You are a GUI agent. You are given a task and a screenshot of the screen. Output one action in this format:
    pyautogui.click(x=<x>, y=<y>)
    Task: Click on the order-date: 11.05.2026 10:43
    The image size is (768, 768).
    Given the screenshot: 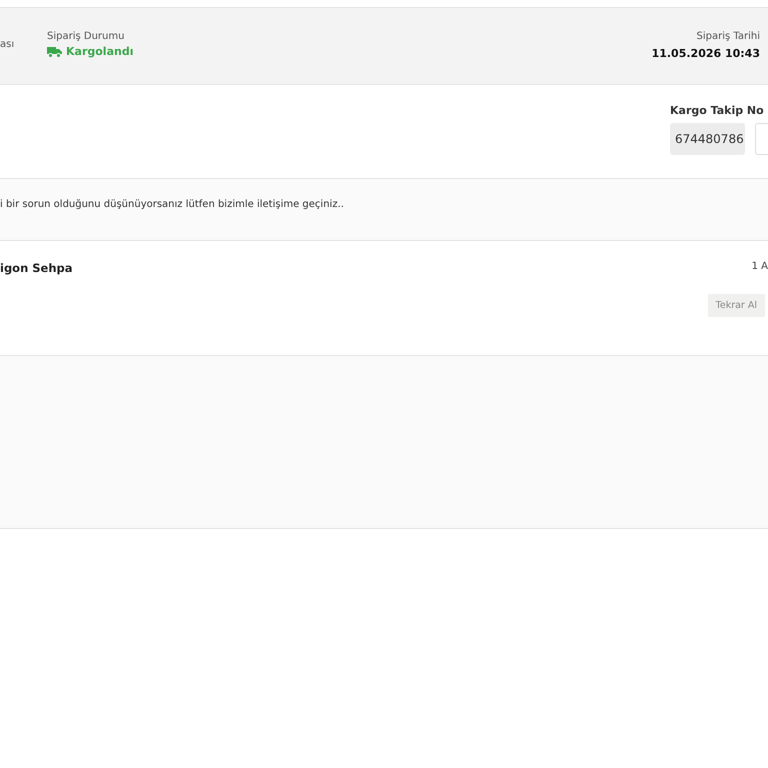 What is the action you would take?
    pyautogui.click(x=706, y=53)
    